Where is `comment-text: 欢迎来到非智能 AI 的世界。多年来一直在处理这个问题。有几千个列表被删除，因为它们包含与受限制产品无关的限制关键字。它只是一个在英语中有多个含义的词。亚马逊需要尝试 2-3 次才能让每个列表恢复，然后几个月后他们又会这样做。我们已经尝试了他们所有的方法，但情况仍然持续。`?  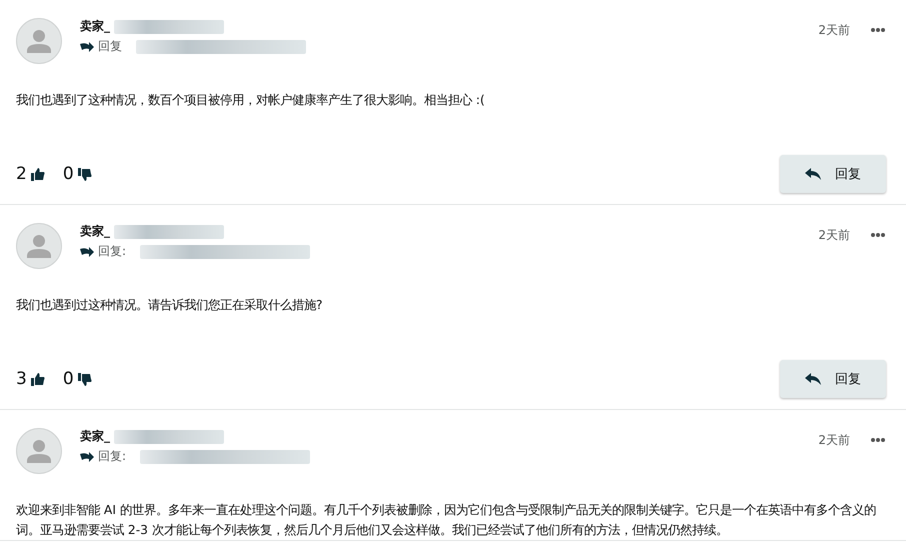 comment-text: 欢迎来到非智能 AI 的世界。多年来一直在处理这个问题。有几千个列表被删除，因为它们包含与受限制产品无关的限制关键字。它只是一个在英语中有多个含义的词。亚马逊需要尝试 2-3 次才能让每个列表恢复，然后几个月后他们又会这样做。我们已经尝试了他们所有的方法，但情况仍然持续。 is located at coordinates (446, 520).